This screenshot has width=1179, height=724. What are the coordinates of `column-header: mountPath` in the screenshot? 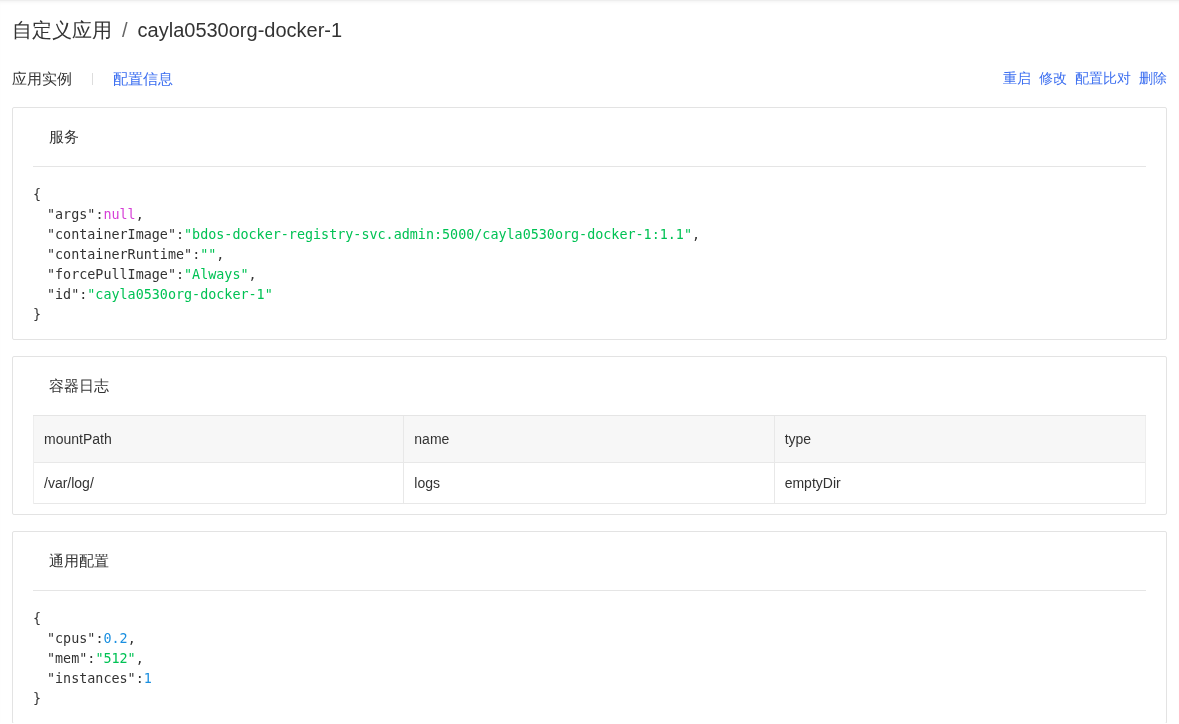 It's located at (219, 439).